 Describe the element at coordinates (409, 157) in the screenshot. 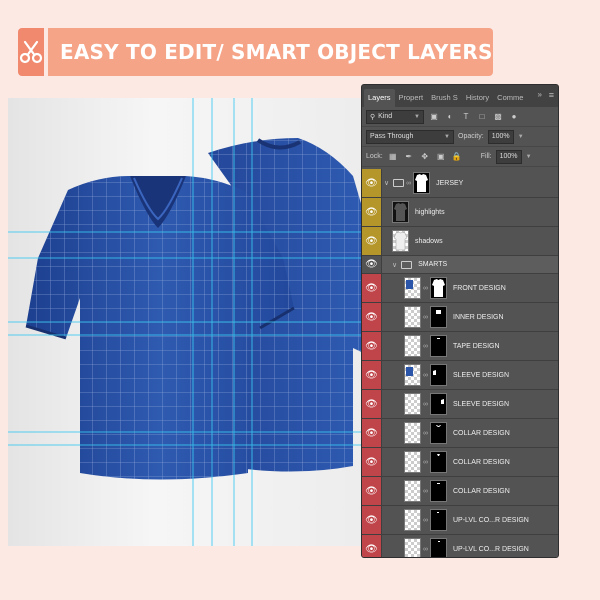

I see `lock-brush-icon: ✒` at that location.